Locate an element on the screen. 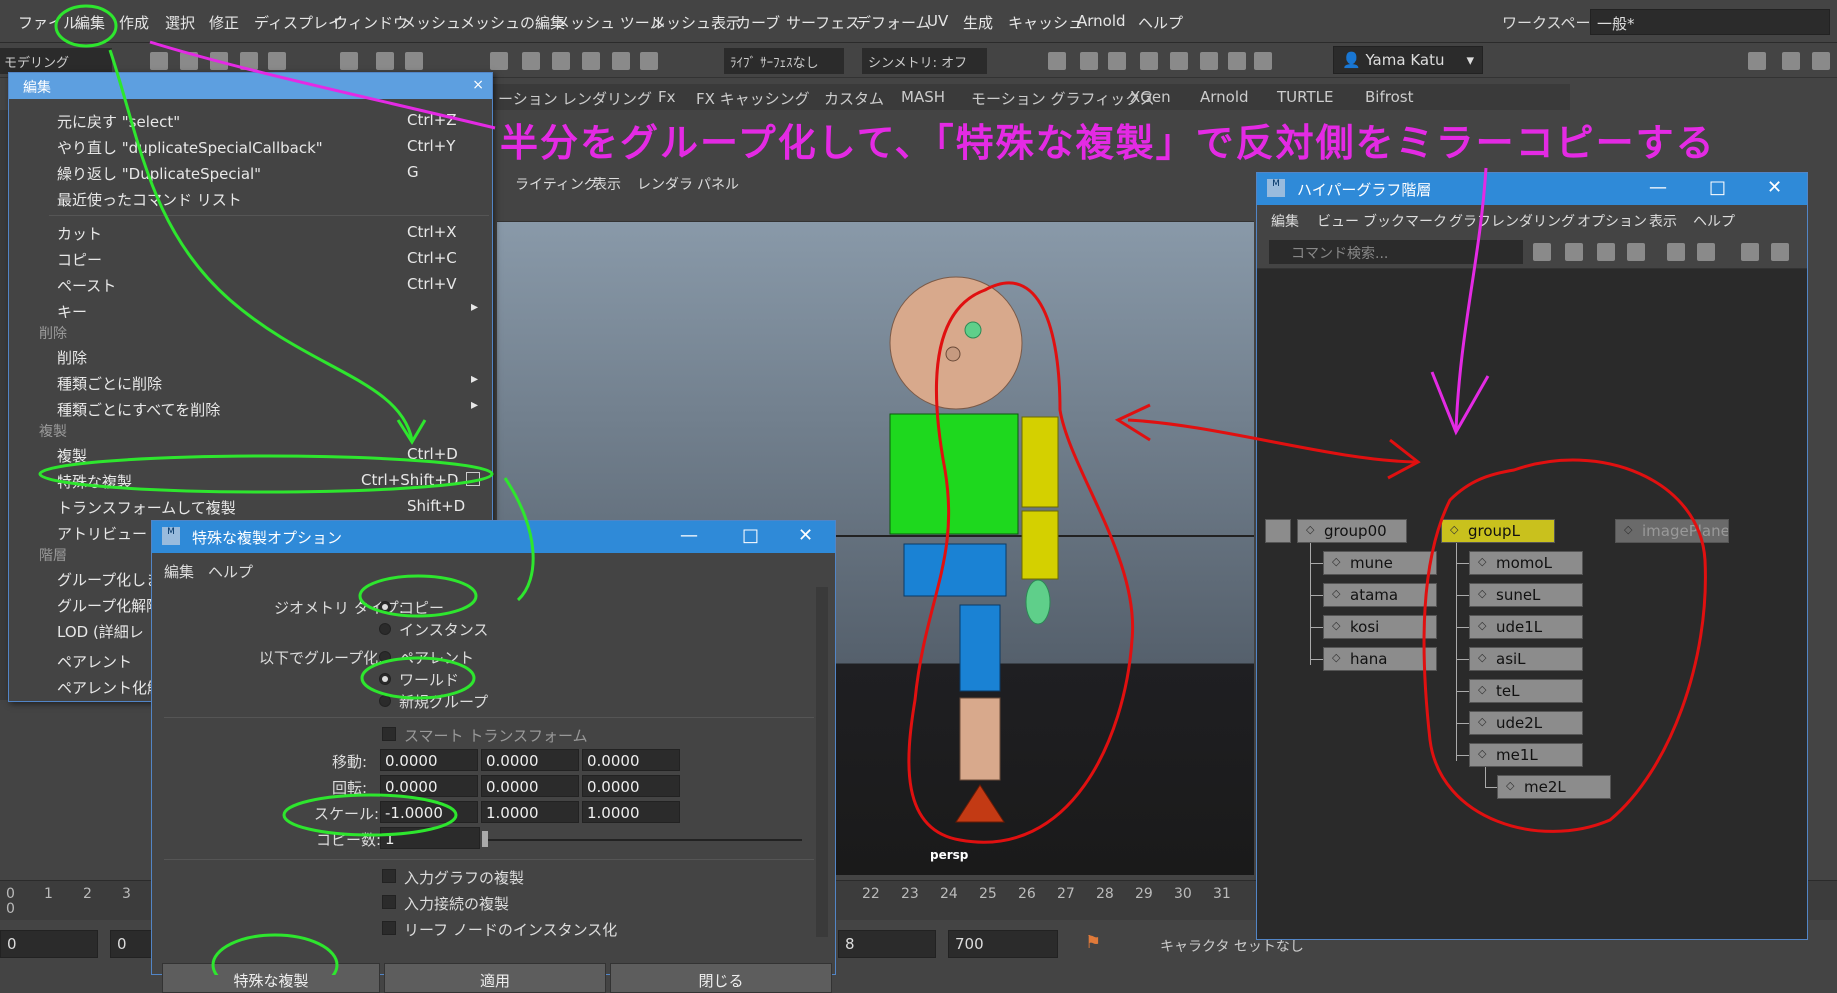  snap-curve-icon is located at coordinates (531, 61).